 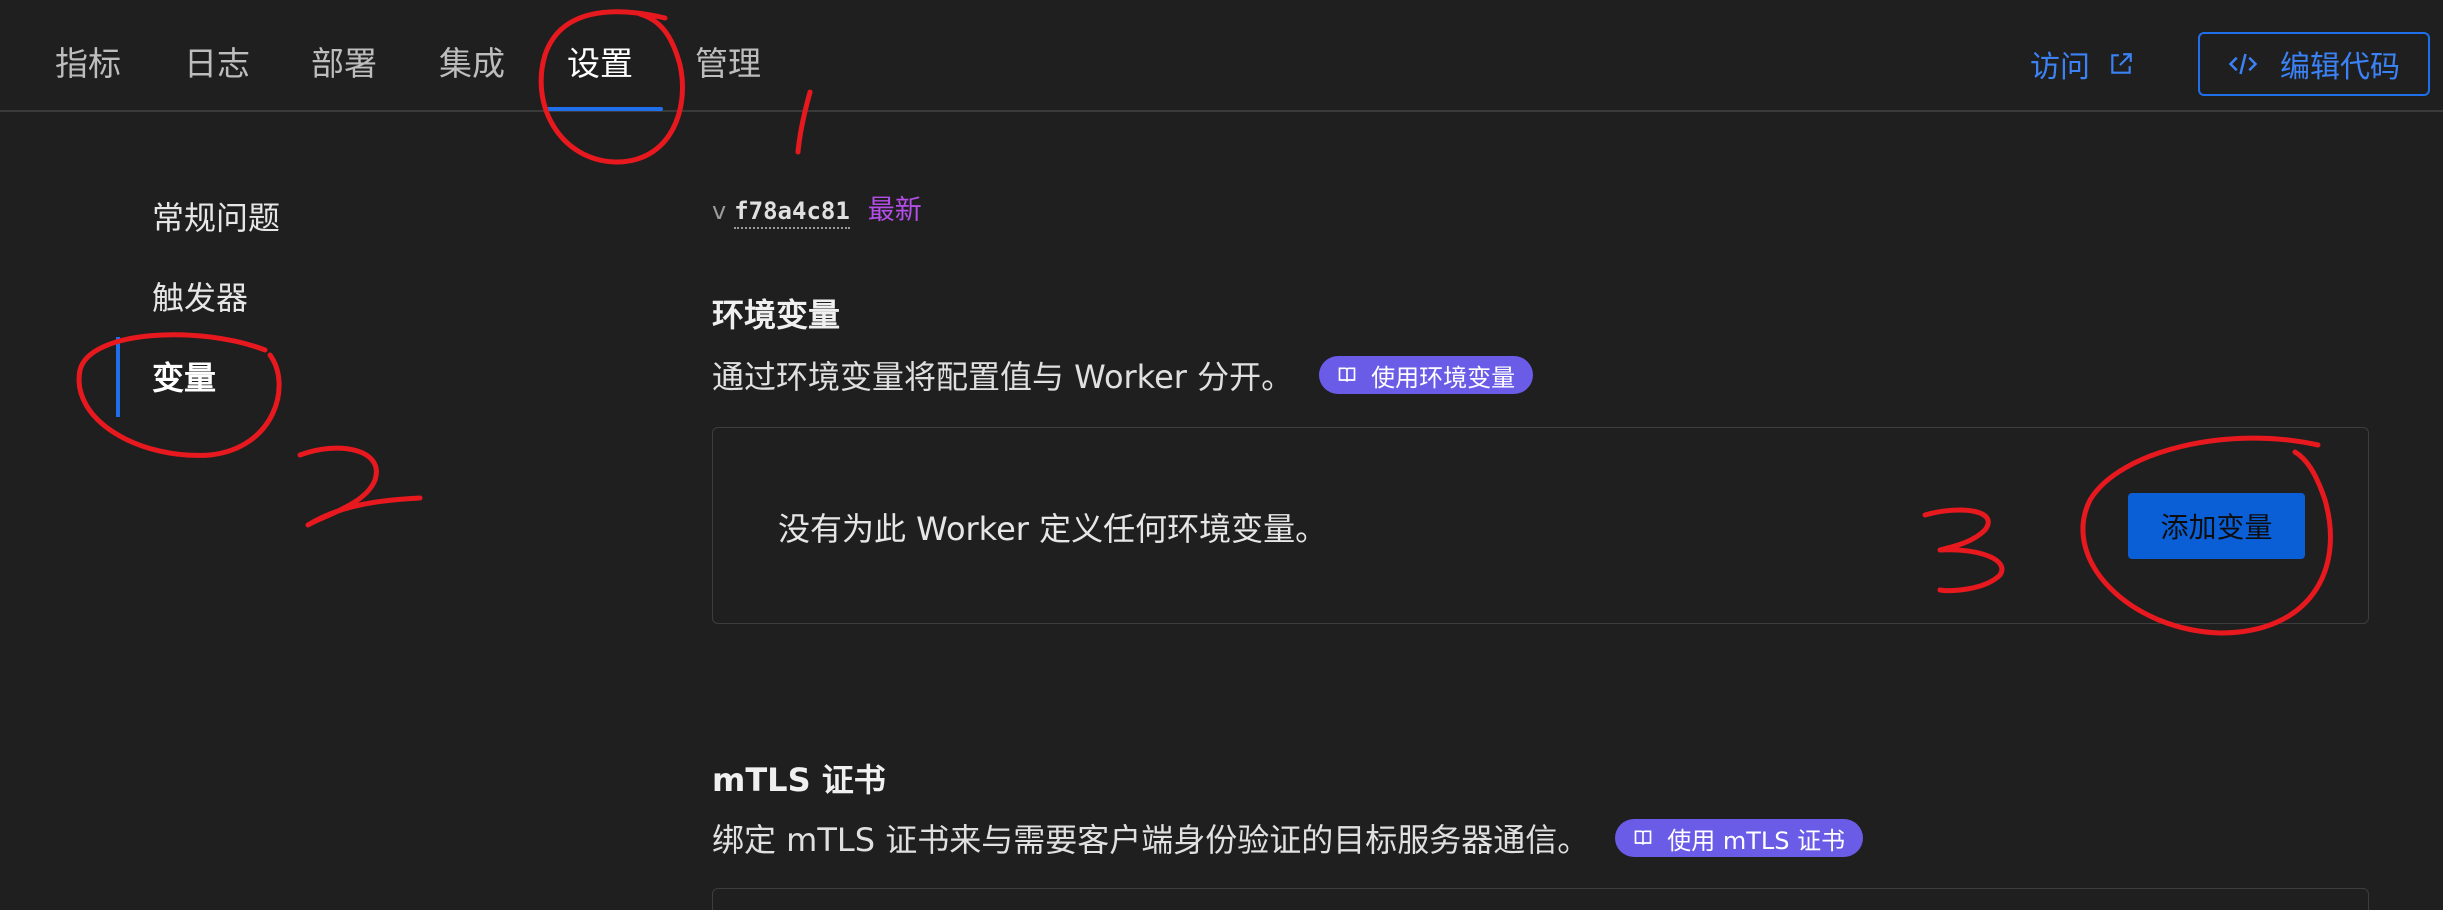 What do you see at coordinates (88, 75) in the screenshot?
I see `tab-metrics: 指标` at bounding box center [88, 75].